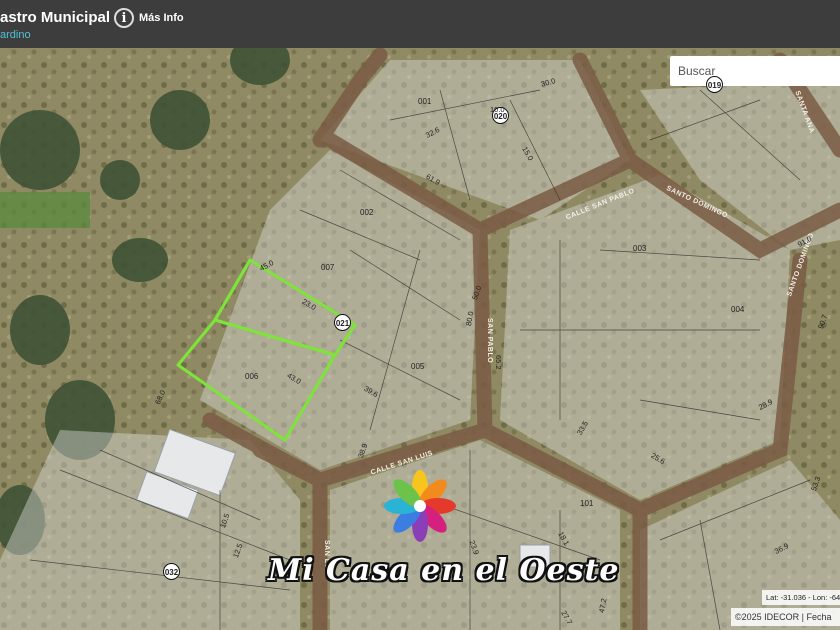  What do you see at coordinates (342, 322) in the screenshot?
I see `block-number: 021` at bounding box center [342, 322].